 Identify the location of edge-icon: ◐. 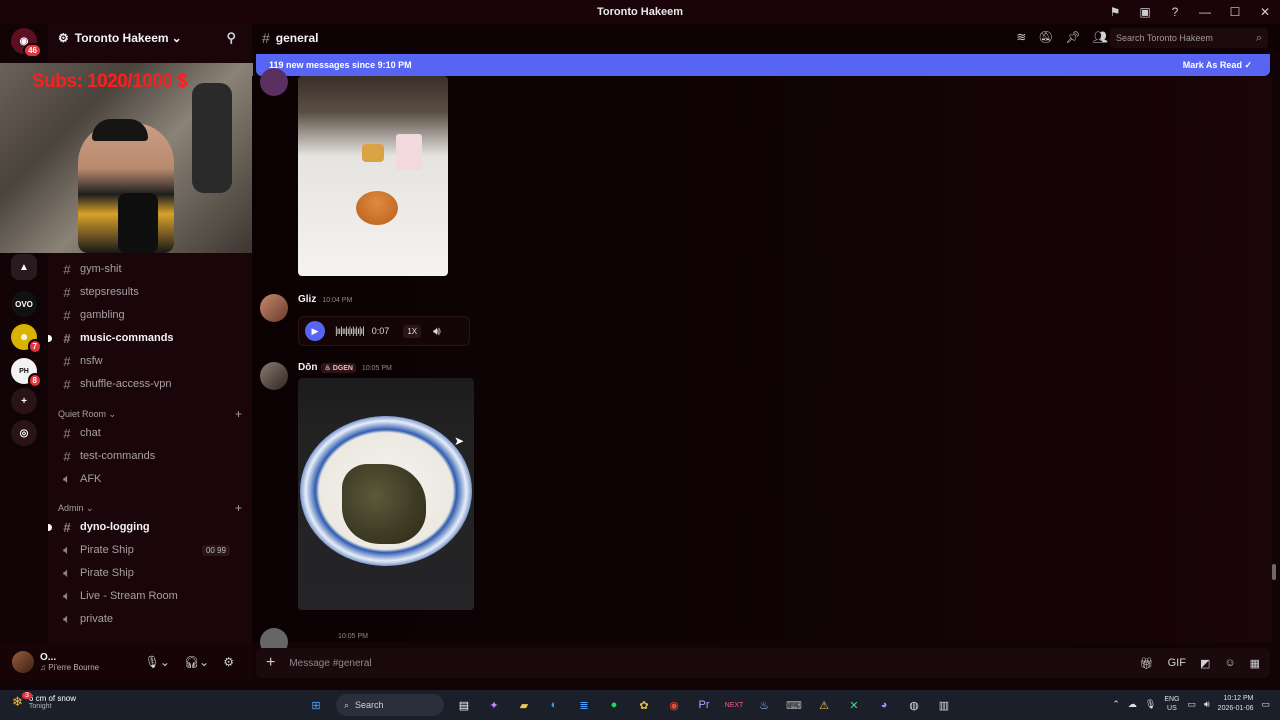
(554, 705).